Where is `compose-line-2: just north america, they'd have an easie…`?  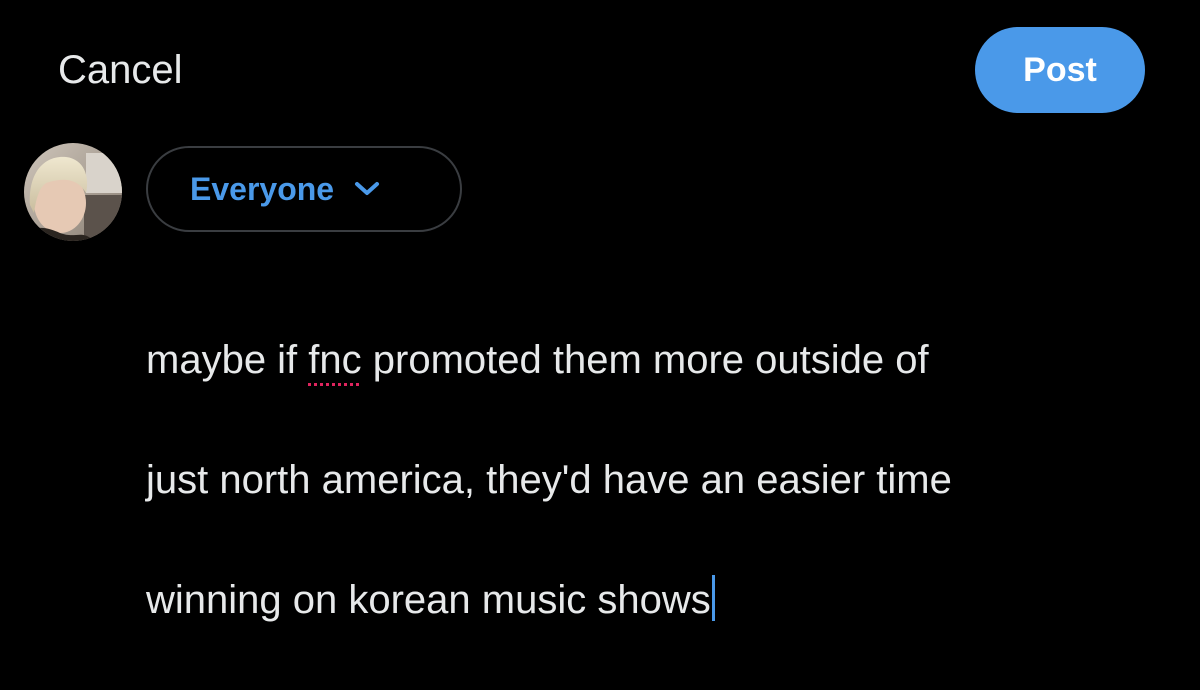
compose-line-2: just north america, they'd have an easie… is located at coordinates (549, 480).